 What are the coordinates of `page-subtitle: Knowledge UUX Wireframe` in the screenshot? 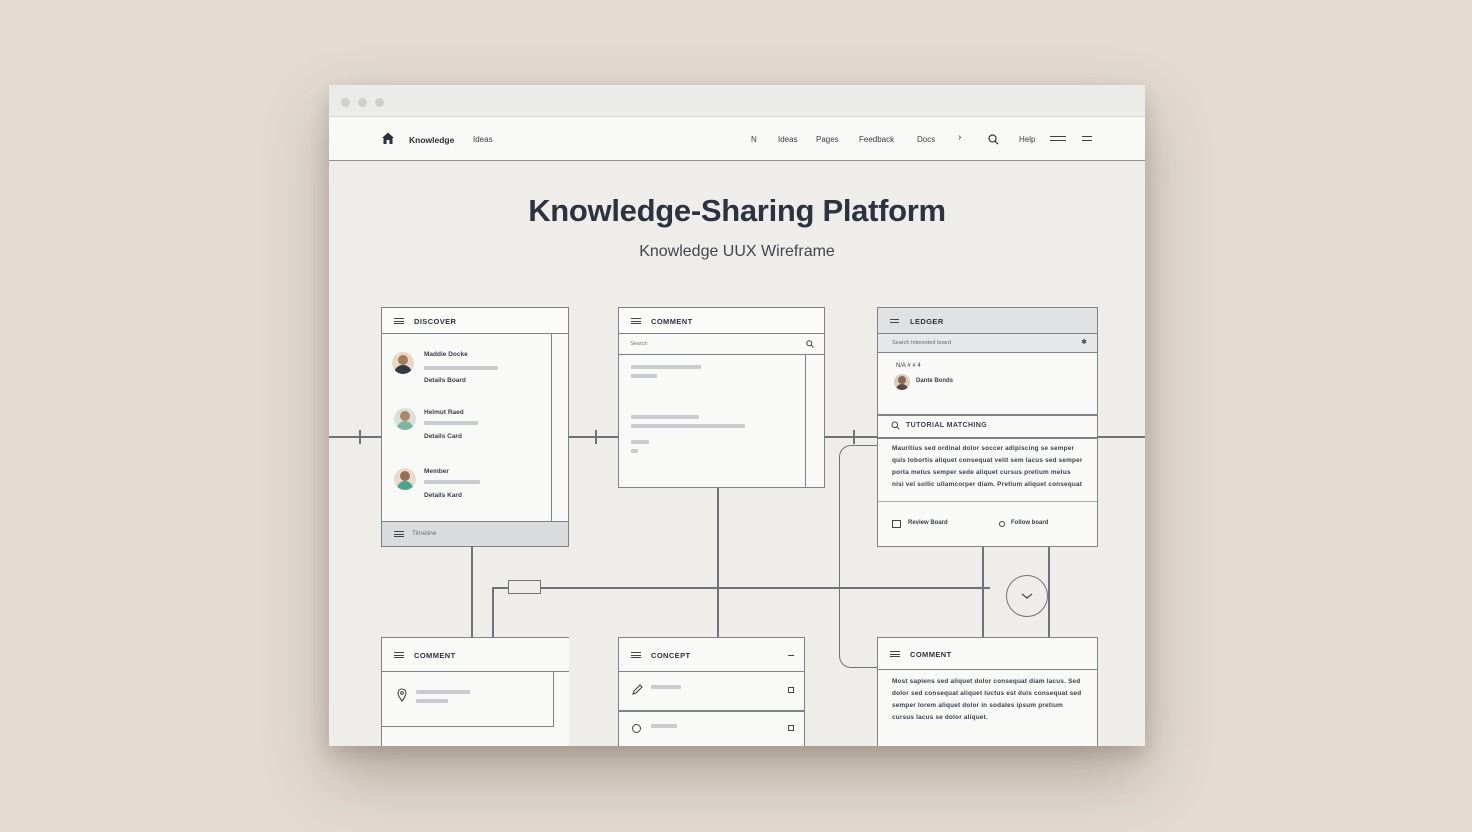 It's located at (737, 251).